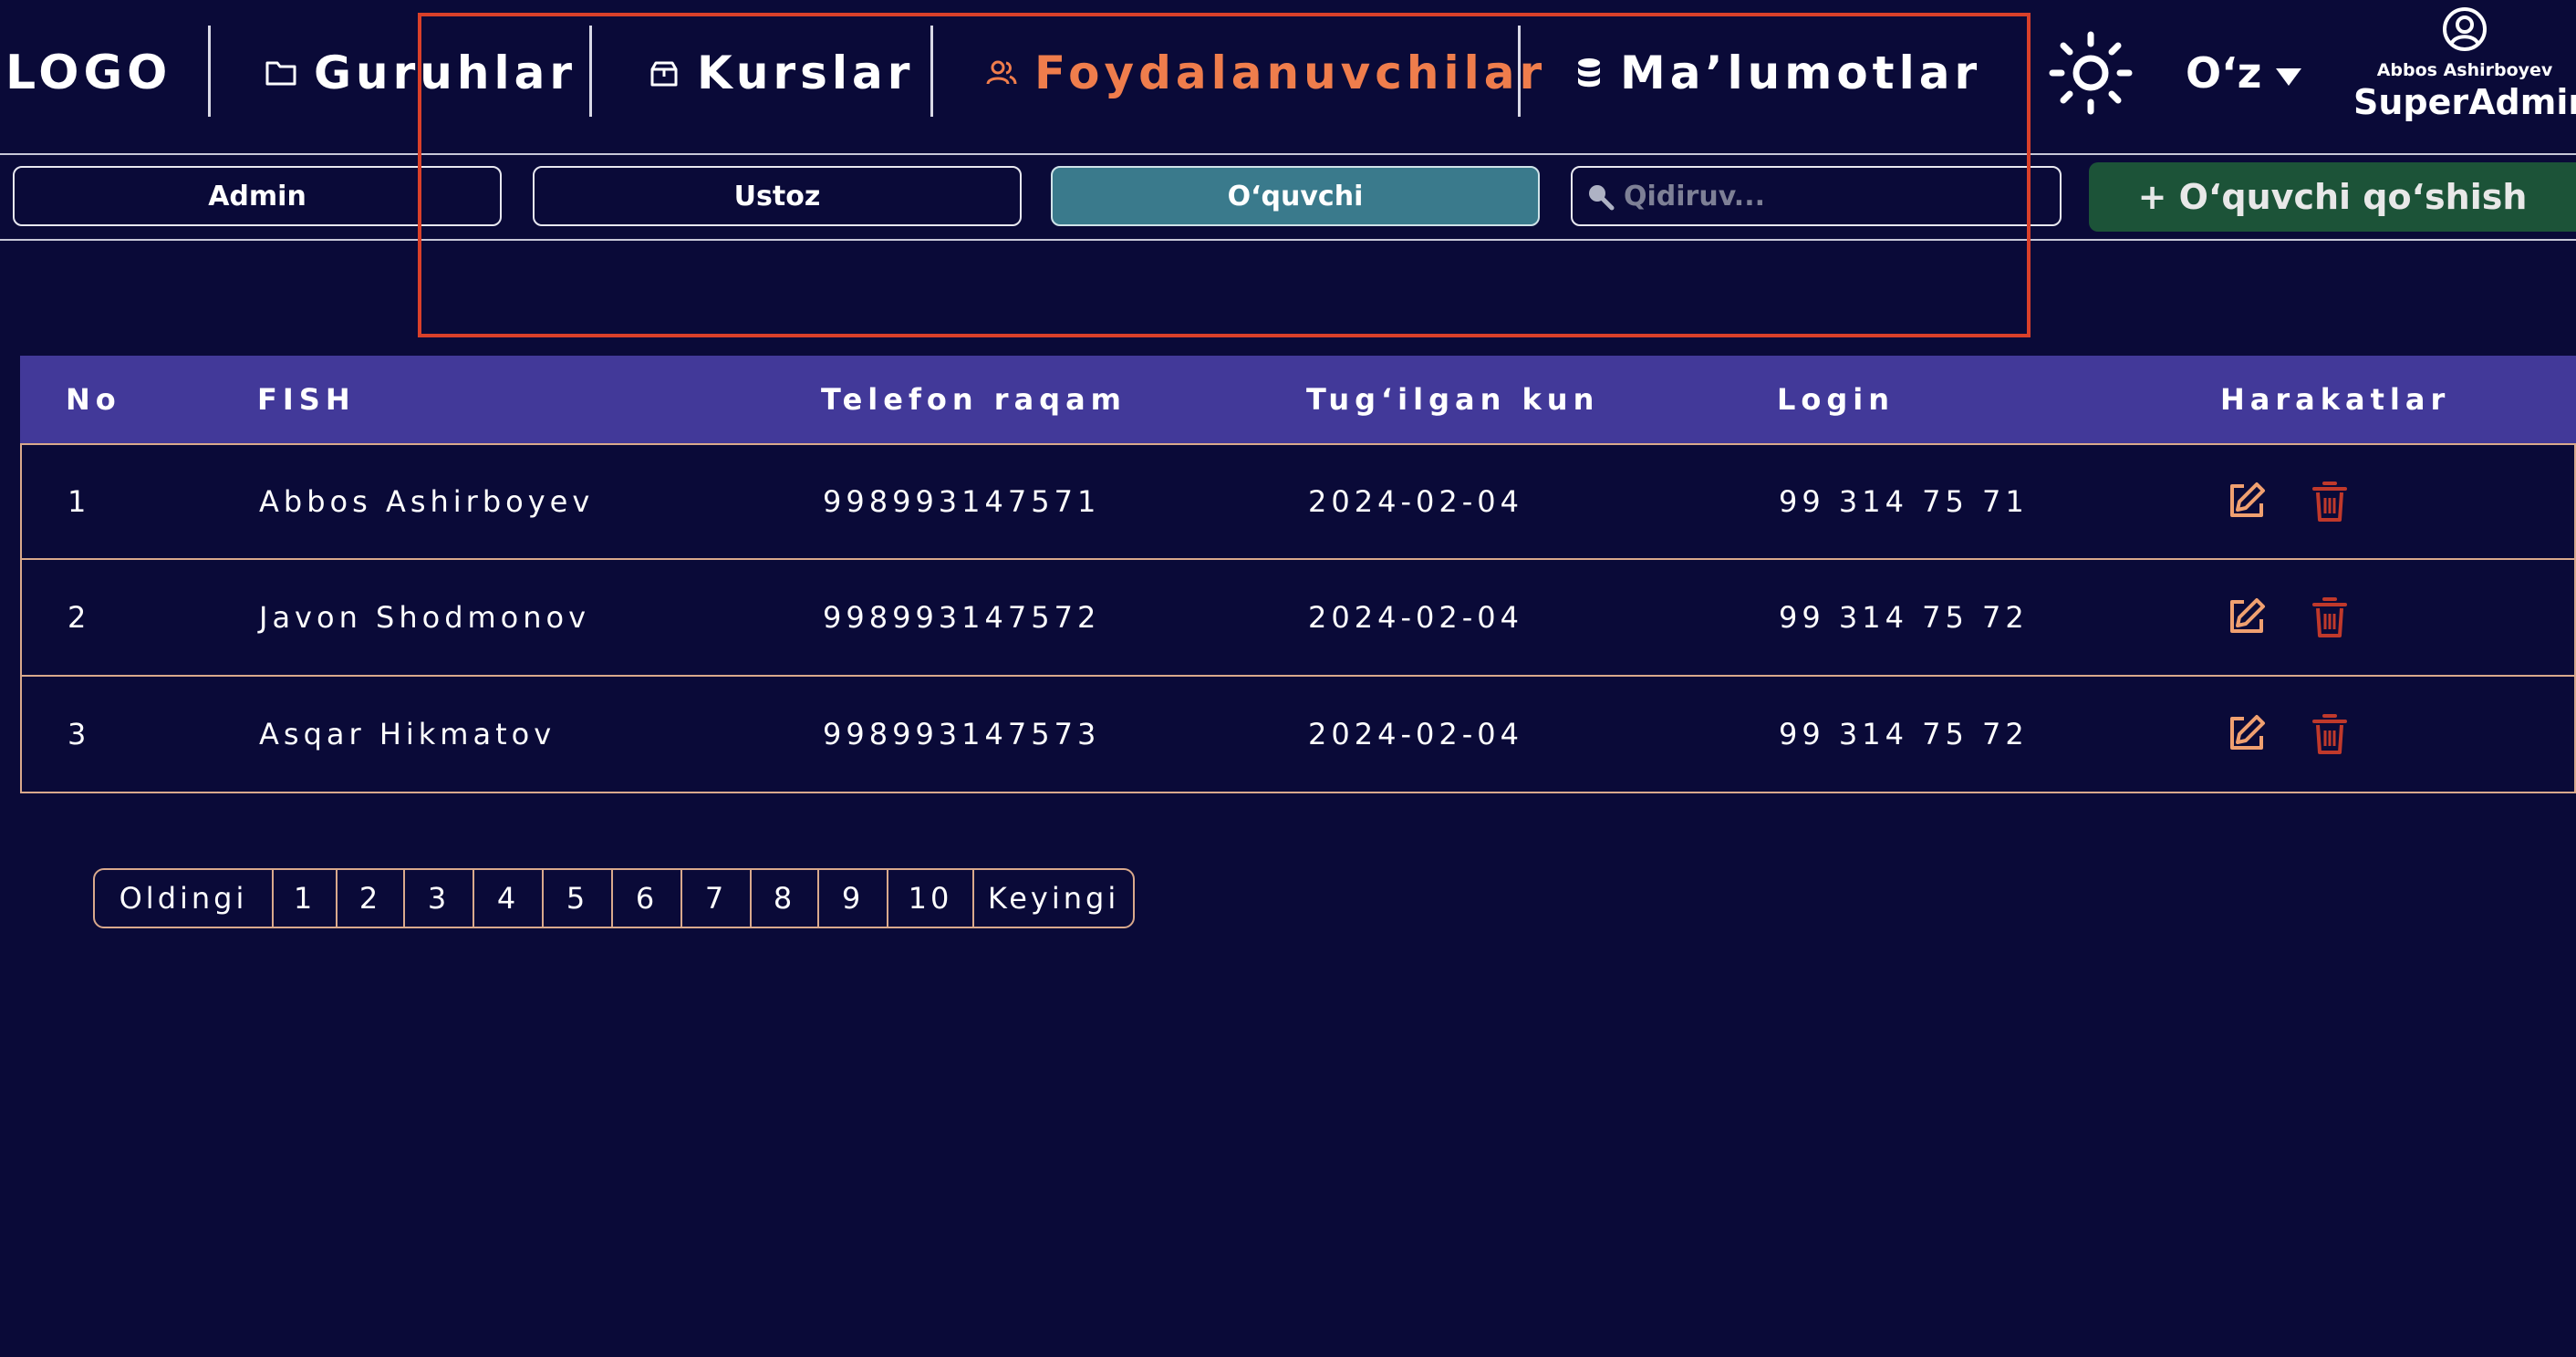 The width and height of the screenshot is (2576, 1357). Describe the element at coordinates (576, 898) in the screenshot. I see `pagination-page: 5` at that location.